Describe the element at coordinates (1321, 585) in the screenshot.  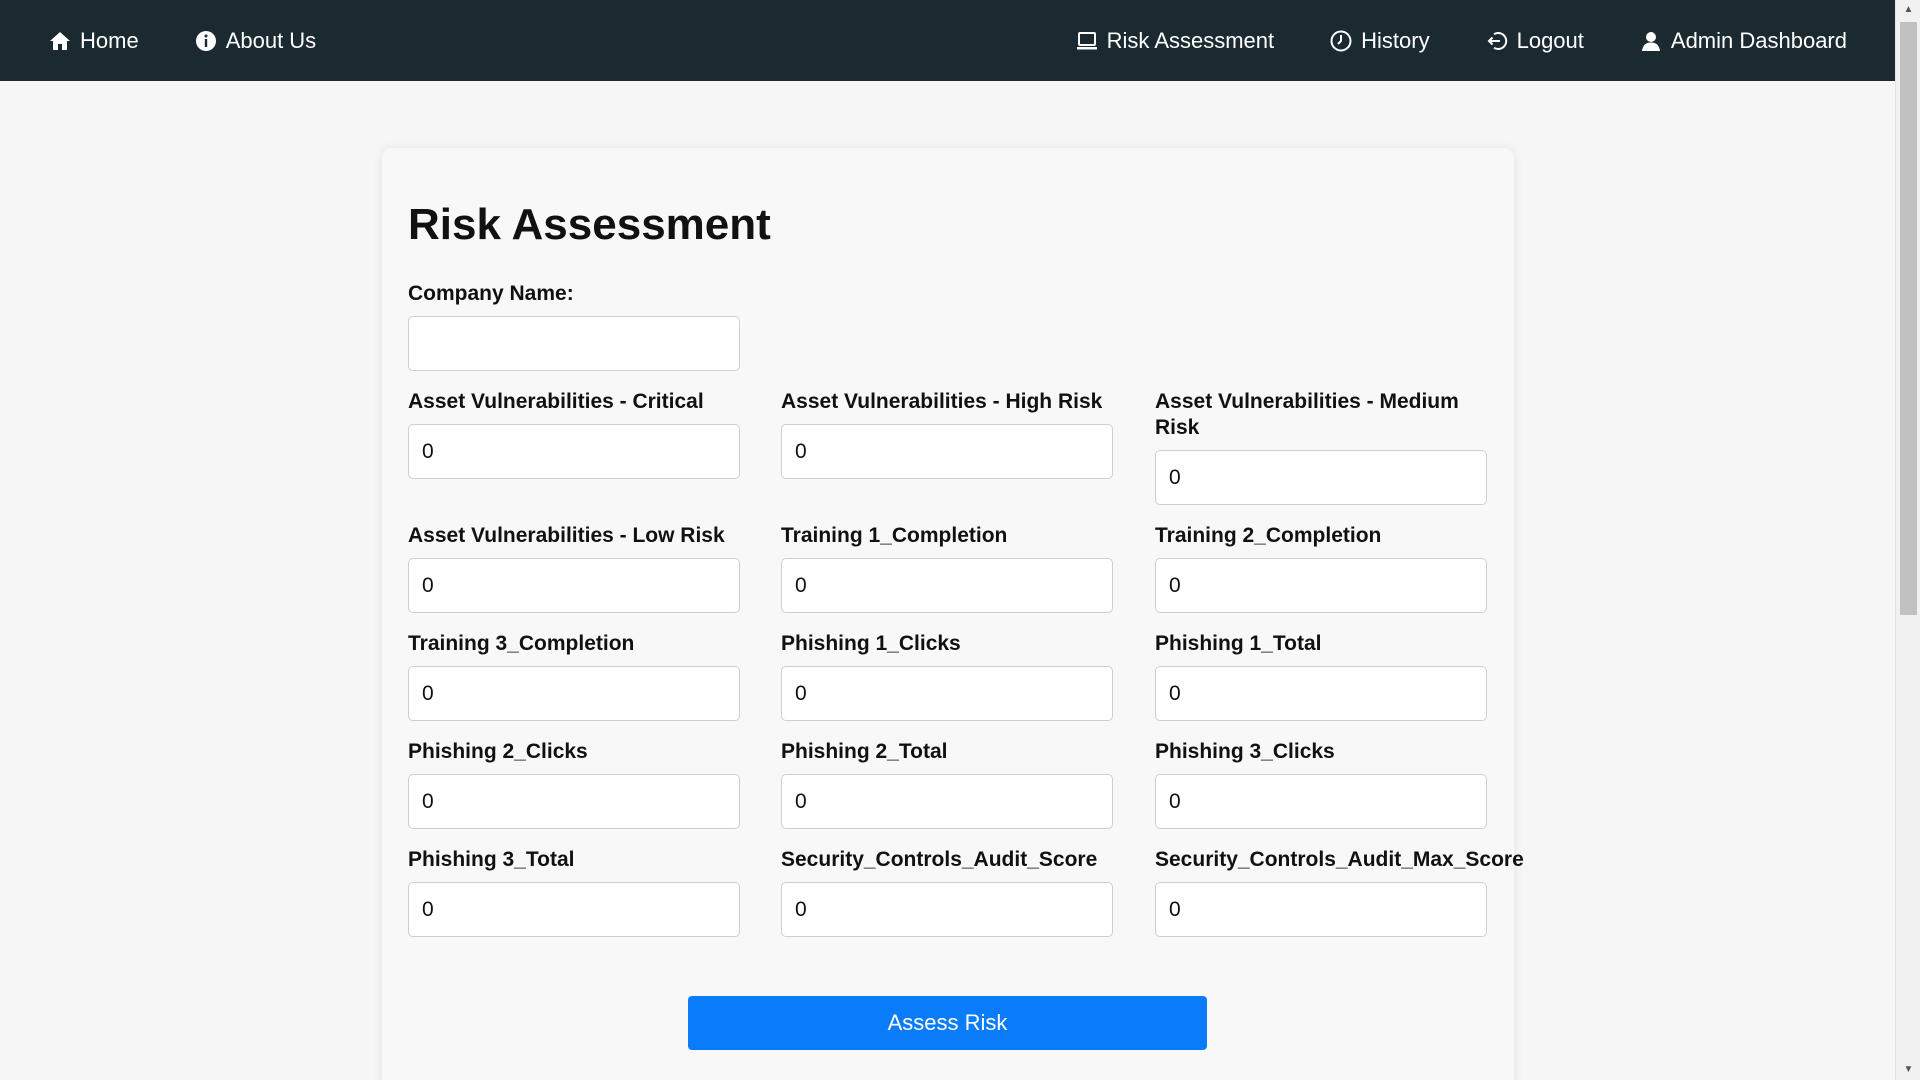
I see `training-2-completion-input` at that location.